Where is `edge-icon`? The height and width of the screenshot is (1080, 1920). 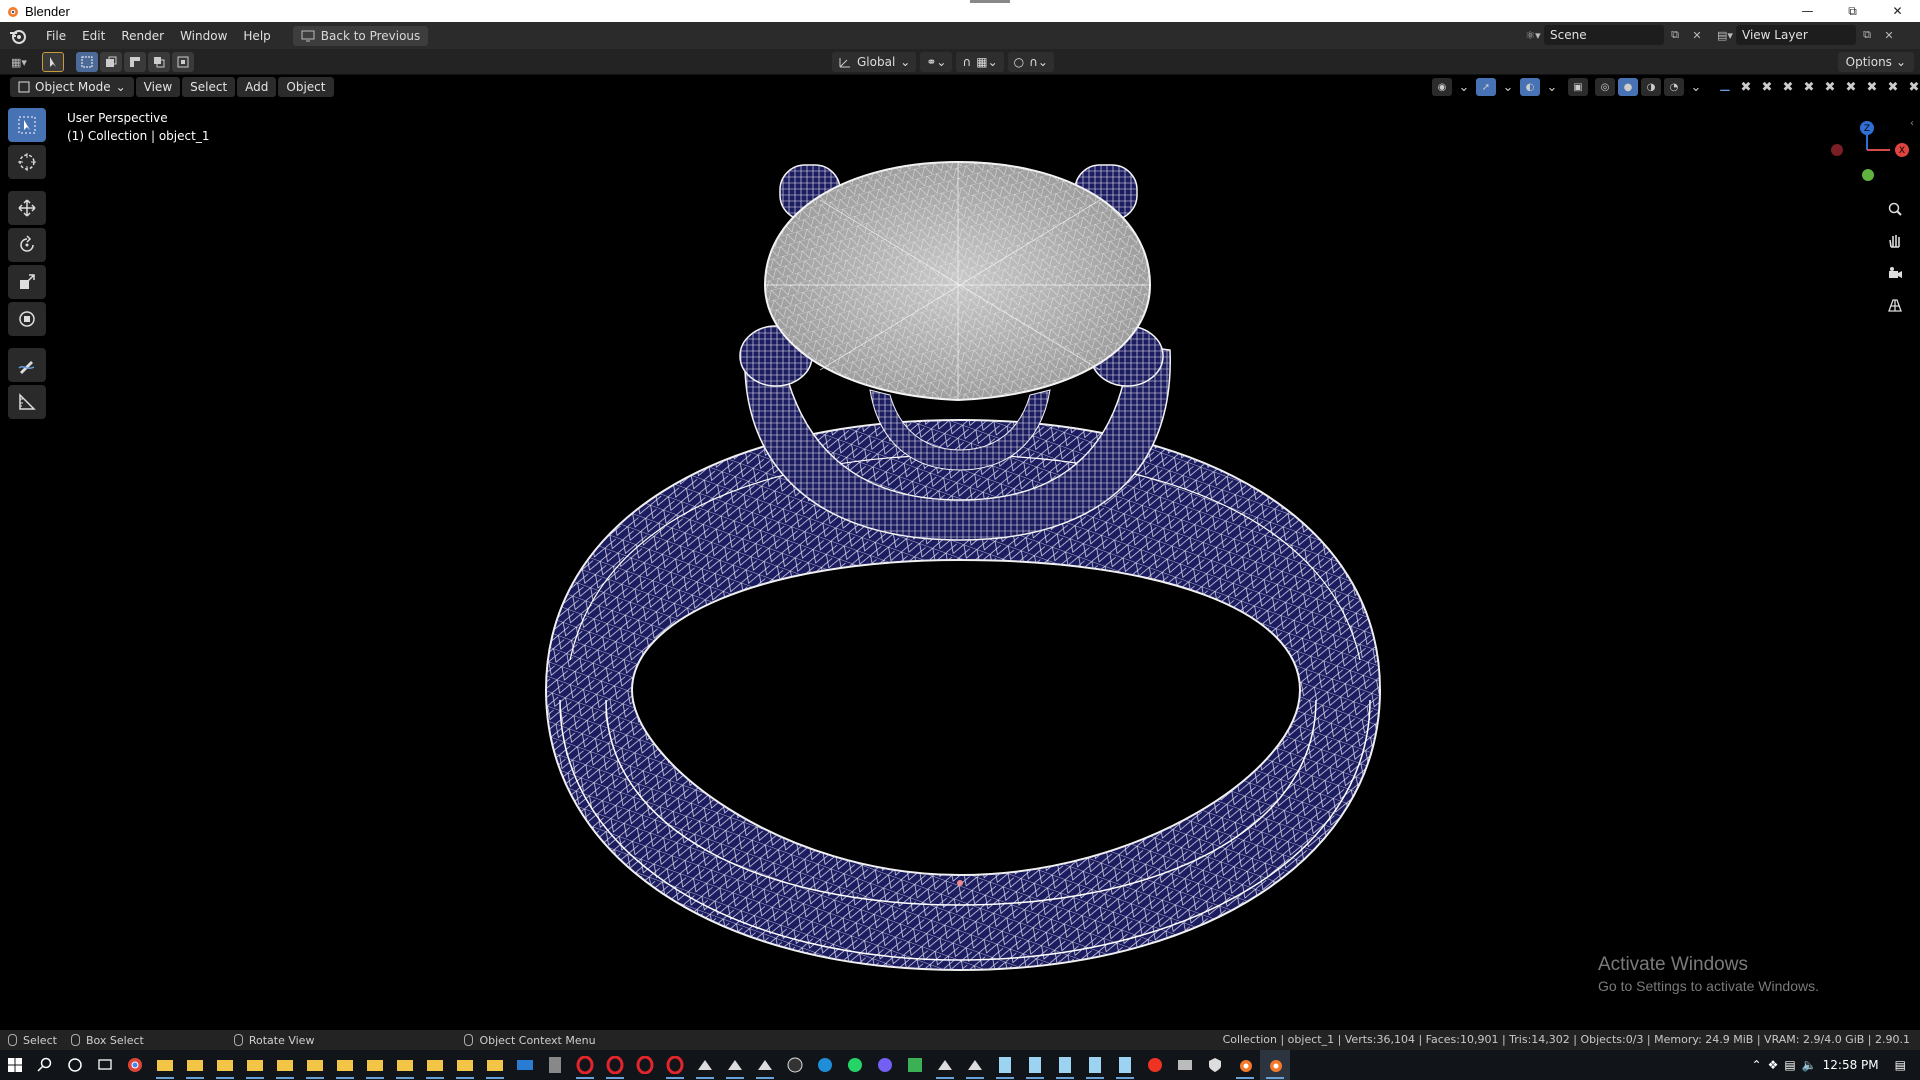
edge-icon is located at coordinates (825, 1065).